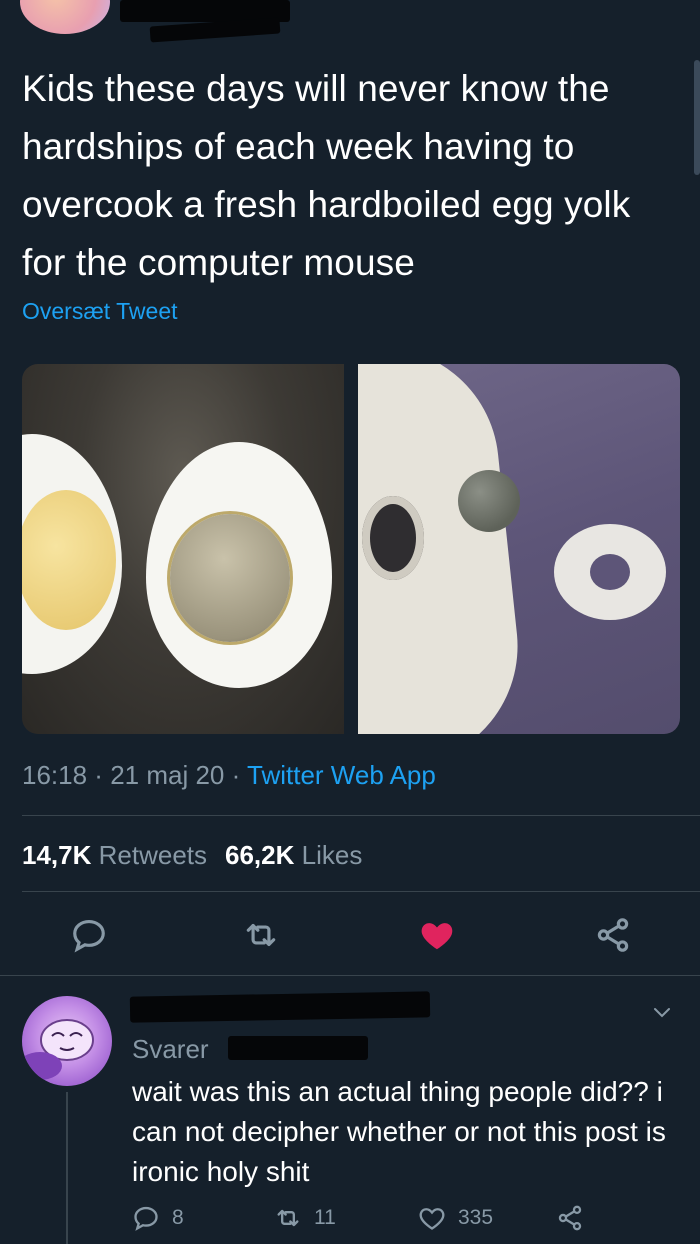 The image size is (700, 1244). Describe the element at coordinates (100, 311) in the screenshot. I see `translate-tweet-link: Oversæt Tweet` at that location.